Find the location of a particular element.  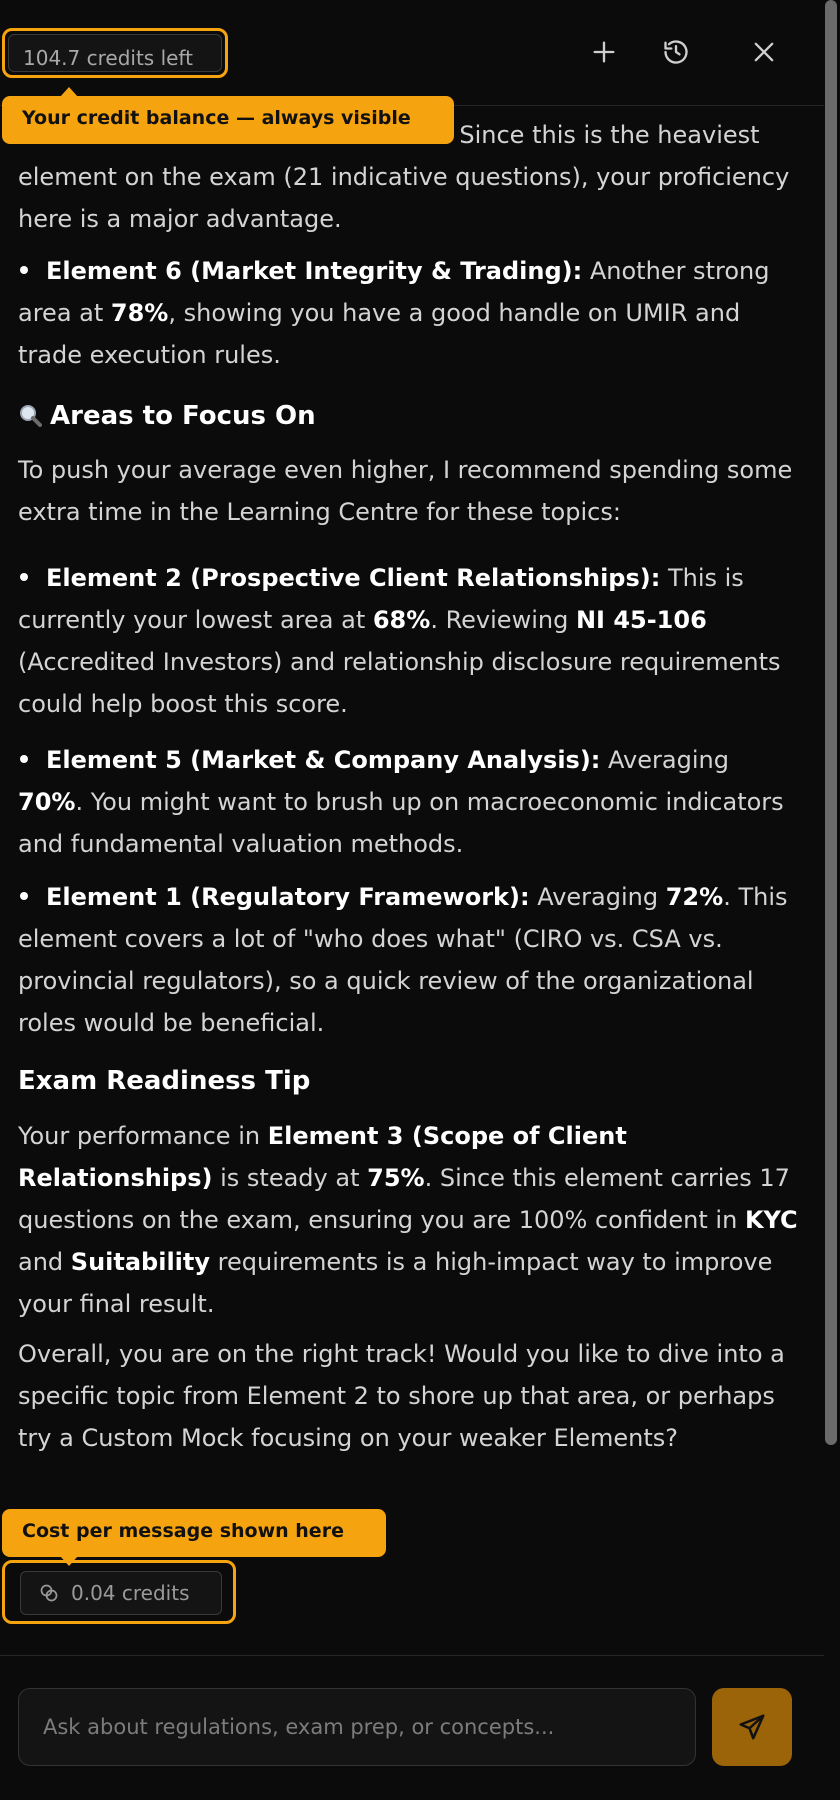

send-button is located at coordinates (752, 1727).